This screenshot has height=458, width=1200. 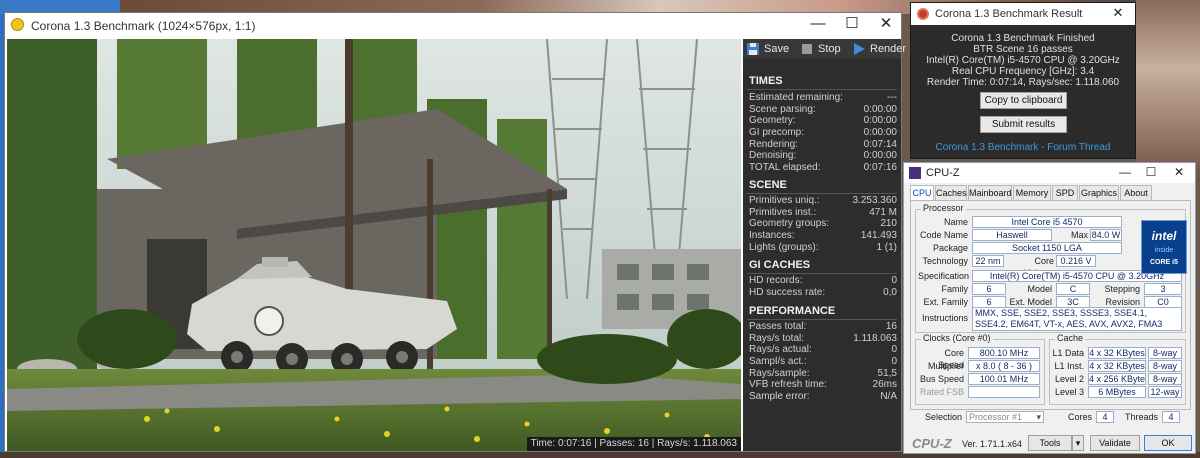 I want to click on package-field: Socket 1150 LGA, so click(x=1047, y=248).